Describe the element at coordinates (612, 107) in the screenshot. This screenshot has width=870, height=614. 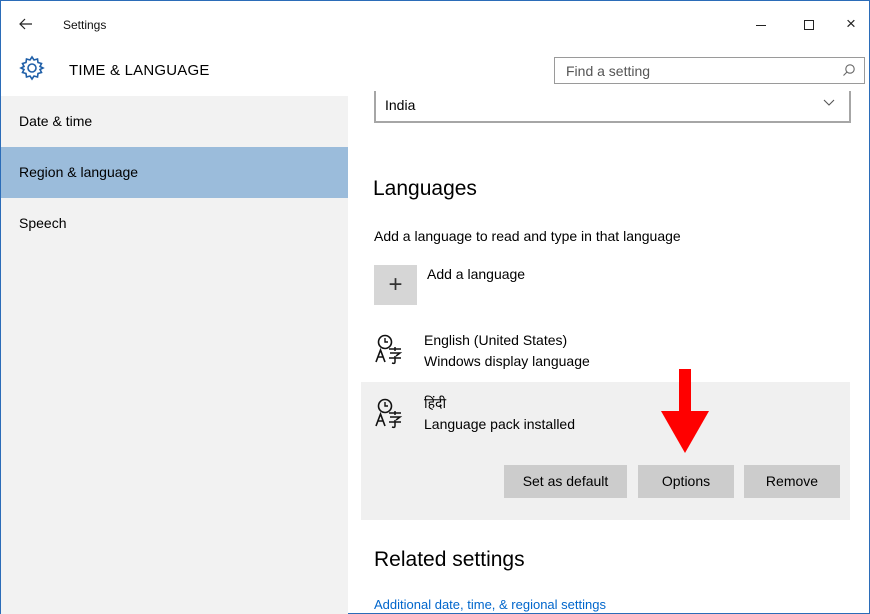
I see `country-select: India` at that location.